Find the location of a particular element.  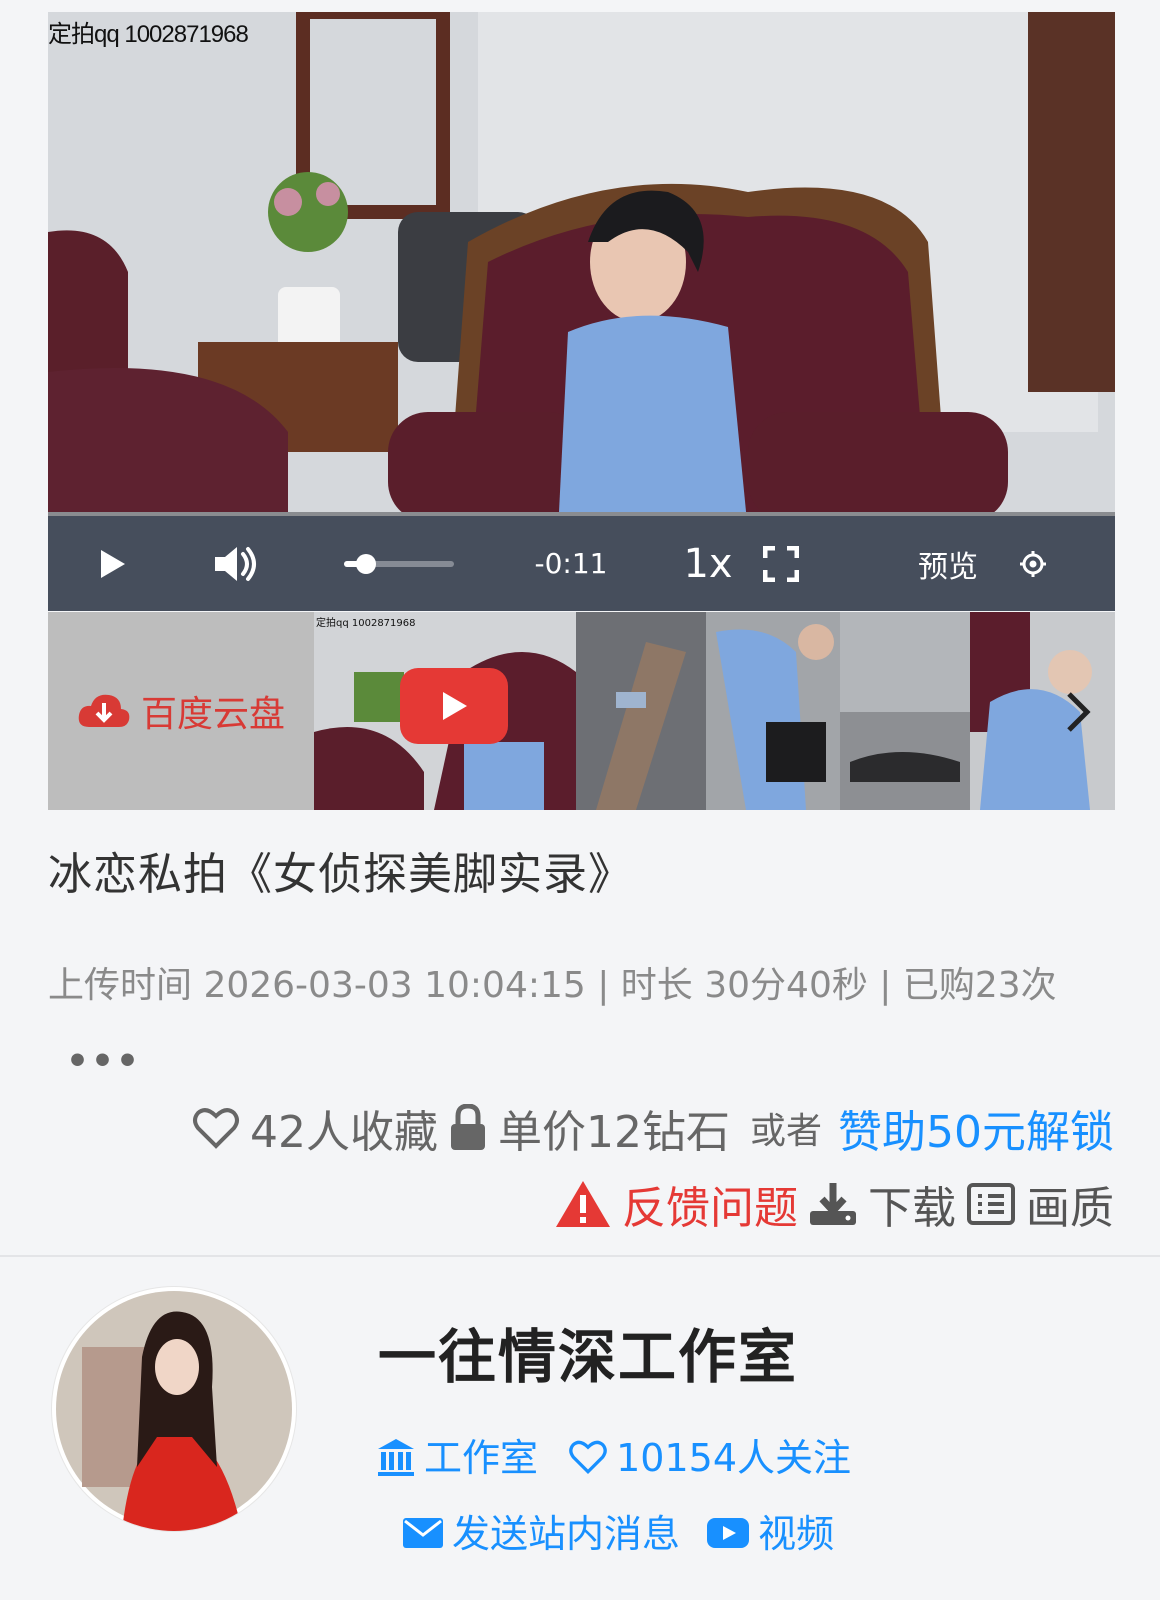

quality-button: 画质 is located at coordinates (1070, 1204).